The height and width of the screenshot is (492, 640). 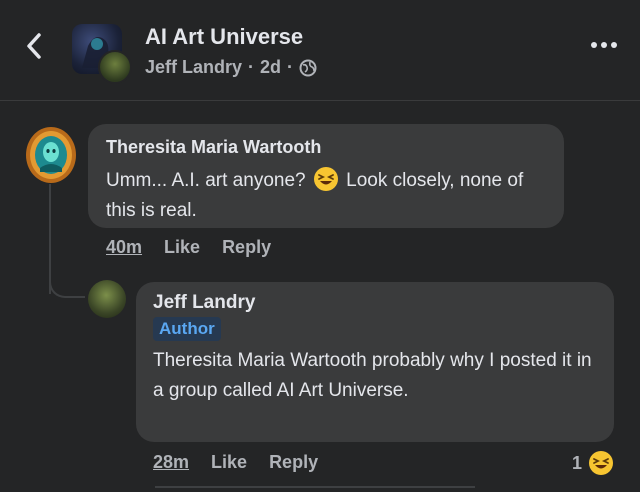 I want to click on post-author: Jeff Landry, so click(x=193, y=67).